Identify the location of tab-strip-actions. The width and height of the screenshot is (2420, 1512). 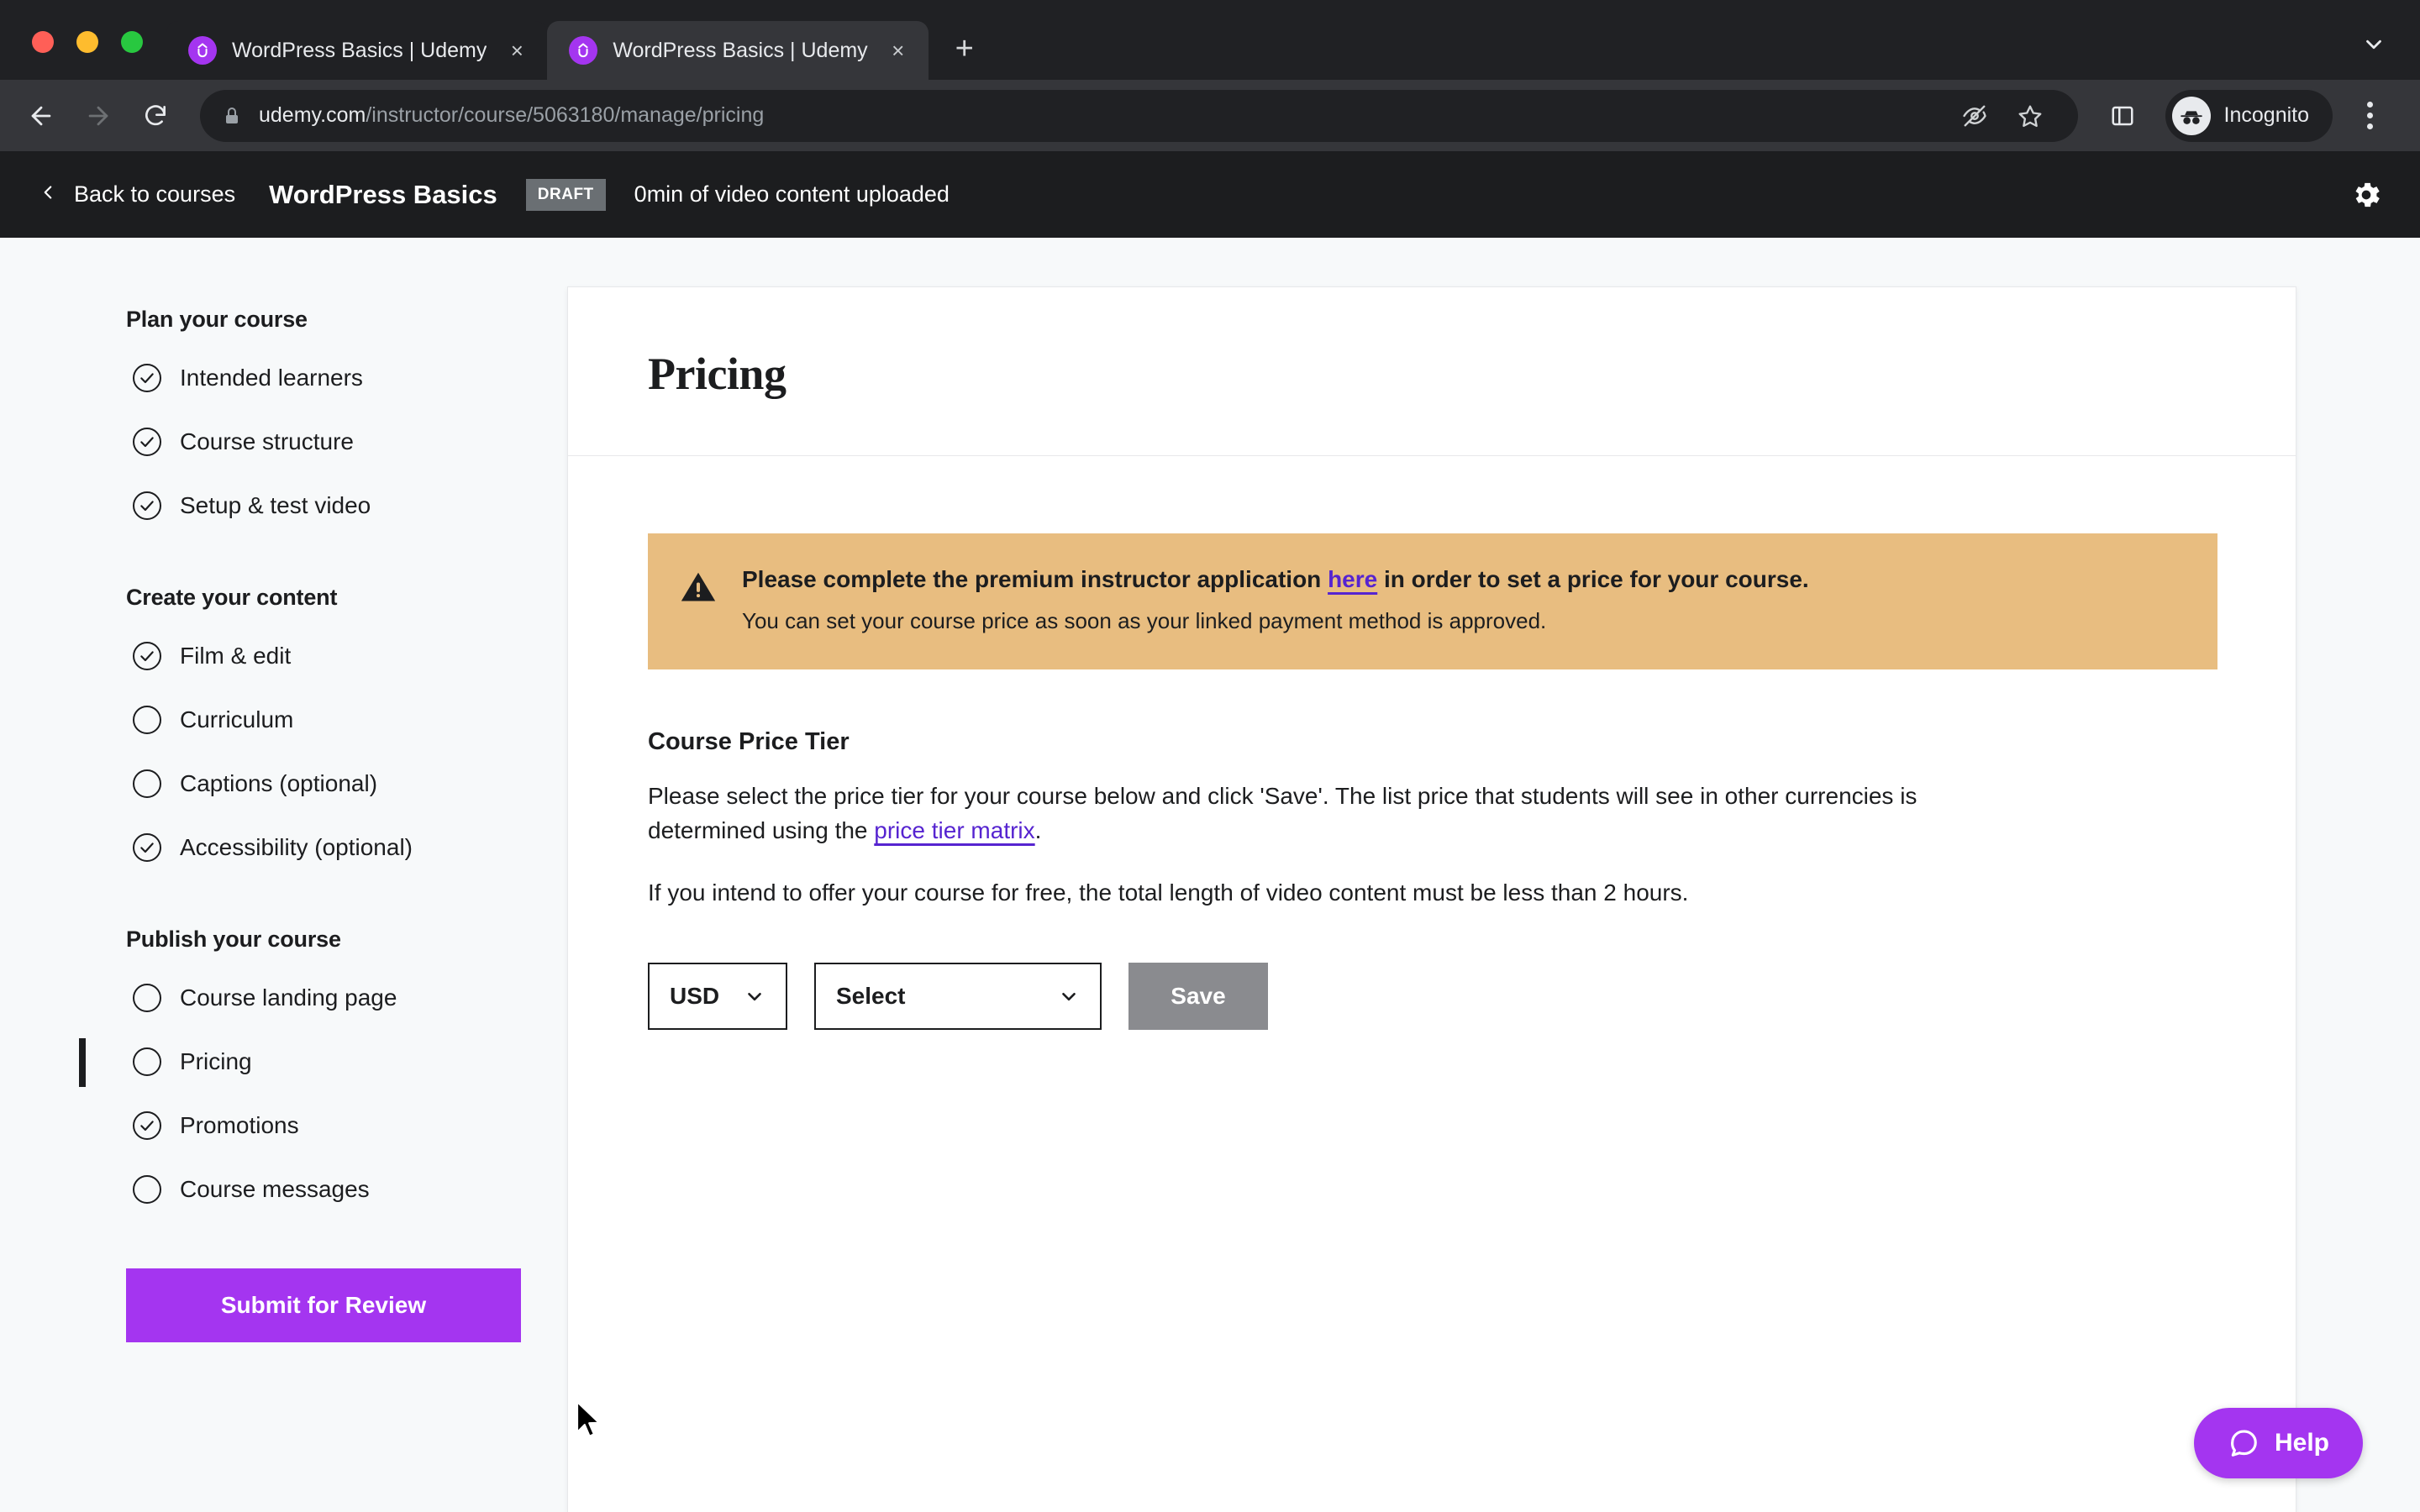
(2390, 56).